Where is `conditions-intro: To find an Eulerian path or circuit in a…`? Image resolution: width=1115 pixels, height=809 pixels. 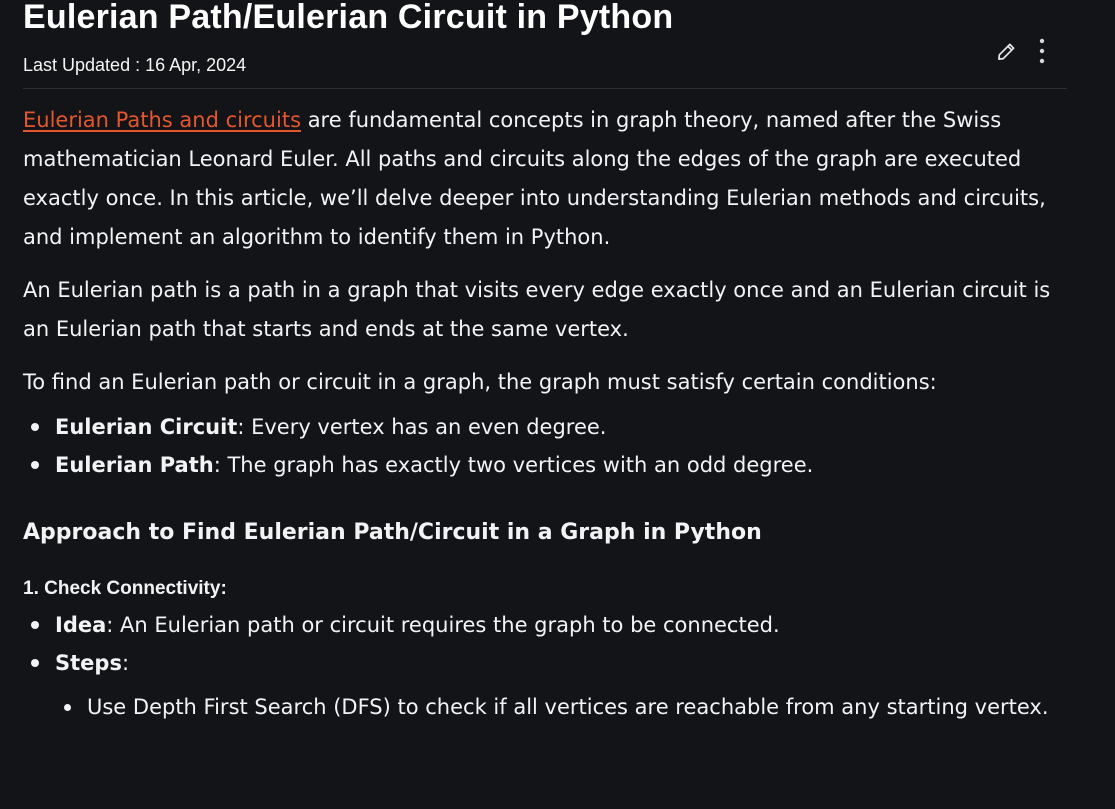 conditions-intro: To find an Eulerian path or circuit in a… is located at coordinates (480, 382).